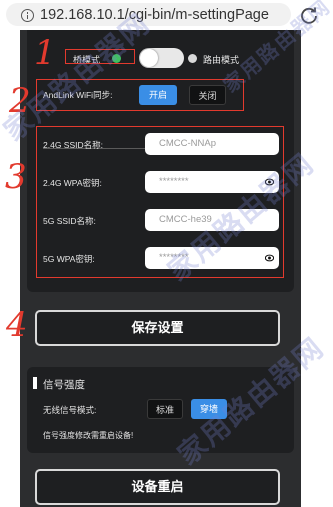  I want to click on signal-mode-label: 无线信号模式:, so click(70, 410).